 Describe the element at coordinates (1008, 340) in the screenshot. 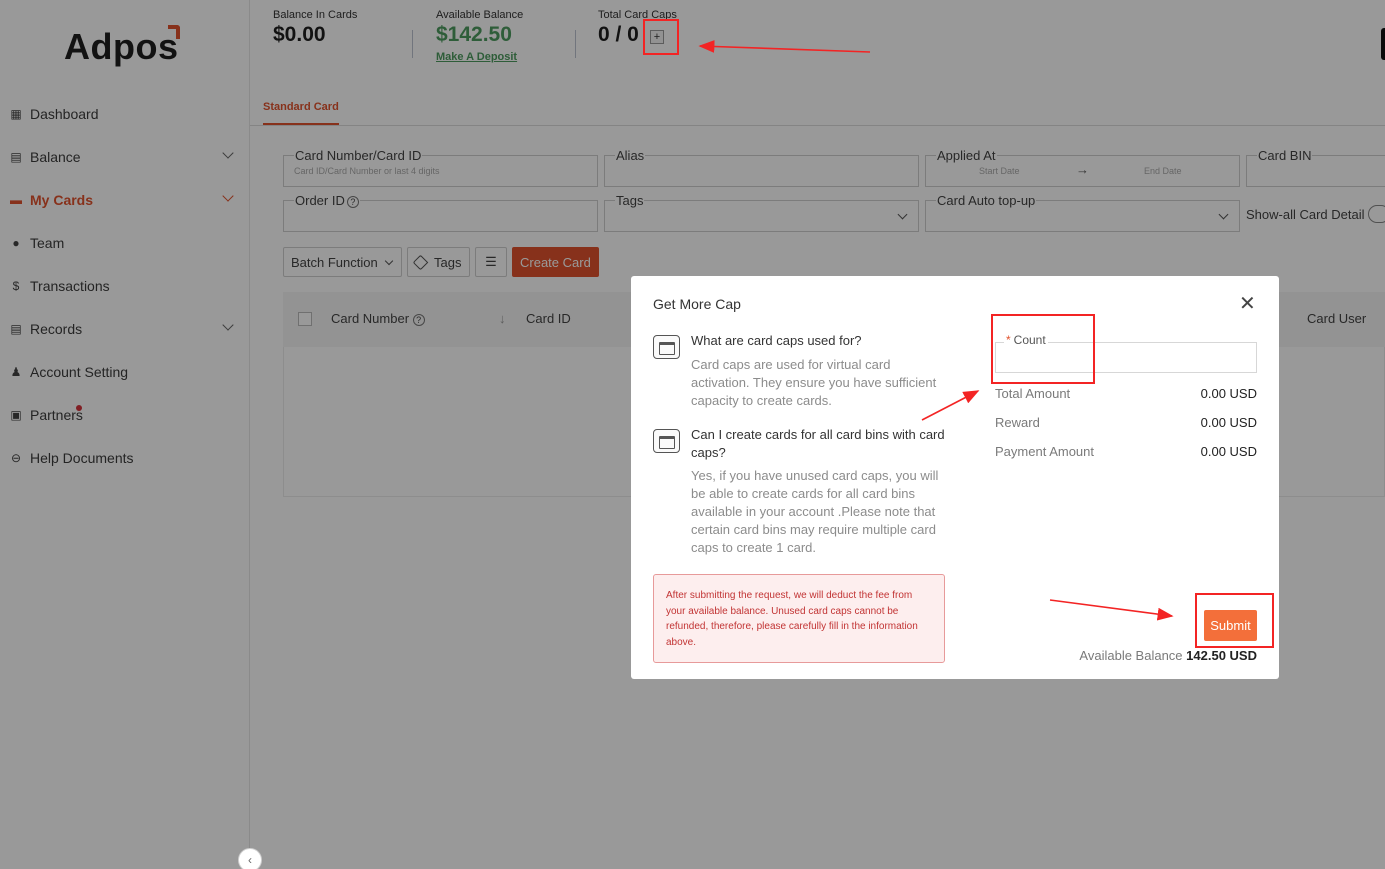

I see `required-marker: *` at that location.